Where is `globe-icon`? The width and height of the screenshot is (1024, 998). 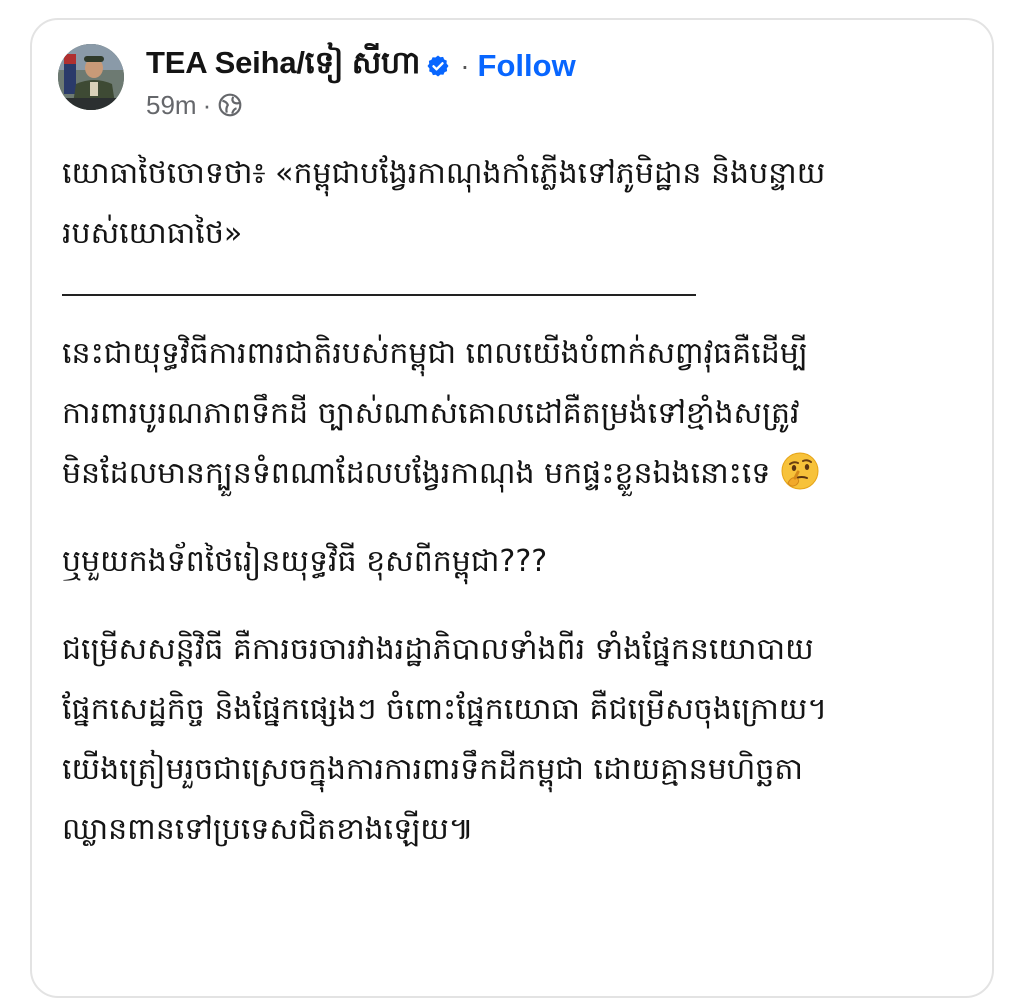 globe-icon is located at coordinates (230, 105).